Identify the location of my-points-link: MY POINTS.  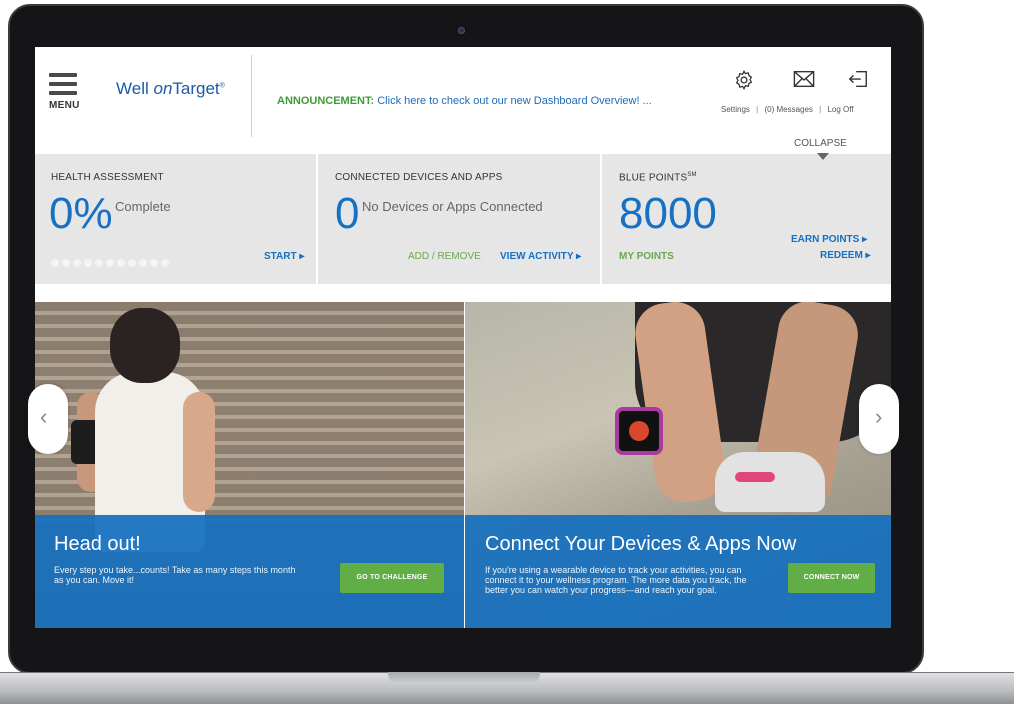
(646, 256).